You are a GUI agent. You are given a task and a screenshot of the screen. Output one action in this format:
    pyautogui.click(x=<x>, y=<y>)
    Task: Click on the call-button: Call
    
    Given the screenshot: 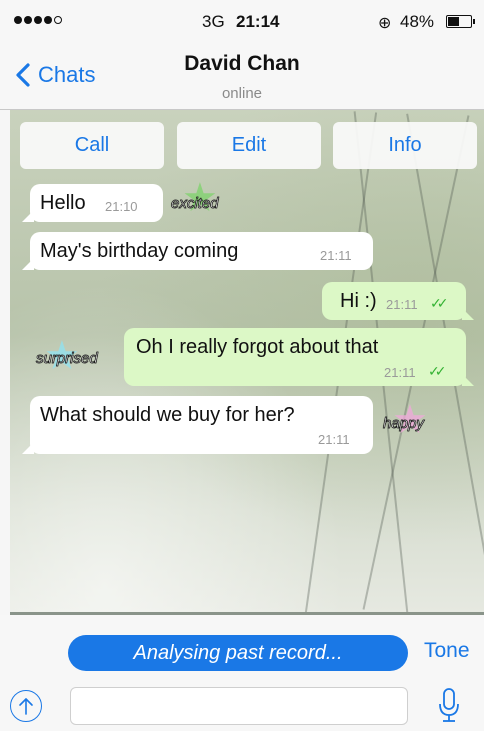 What is the action you would take?
    pyautogui.click(x=92, y=145)
    